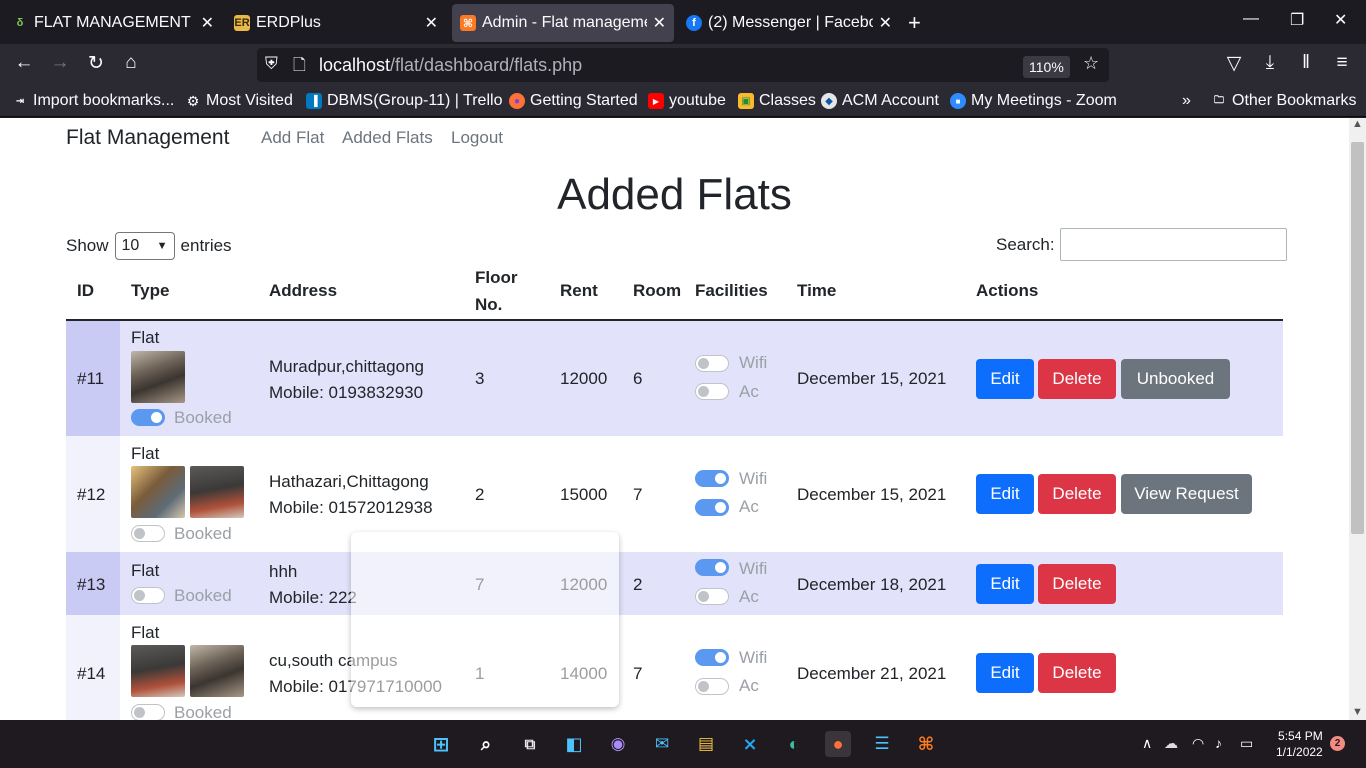 This screenshot has width=1366, height=768. What do you see at coordinates (1299, 744) in the screenshot?
I see `system-clock: 5:54 PM 1/1/2022` at bounding box center [1299, 744].